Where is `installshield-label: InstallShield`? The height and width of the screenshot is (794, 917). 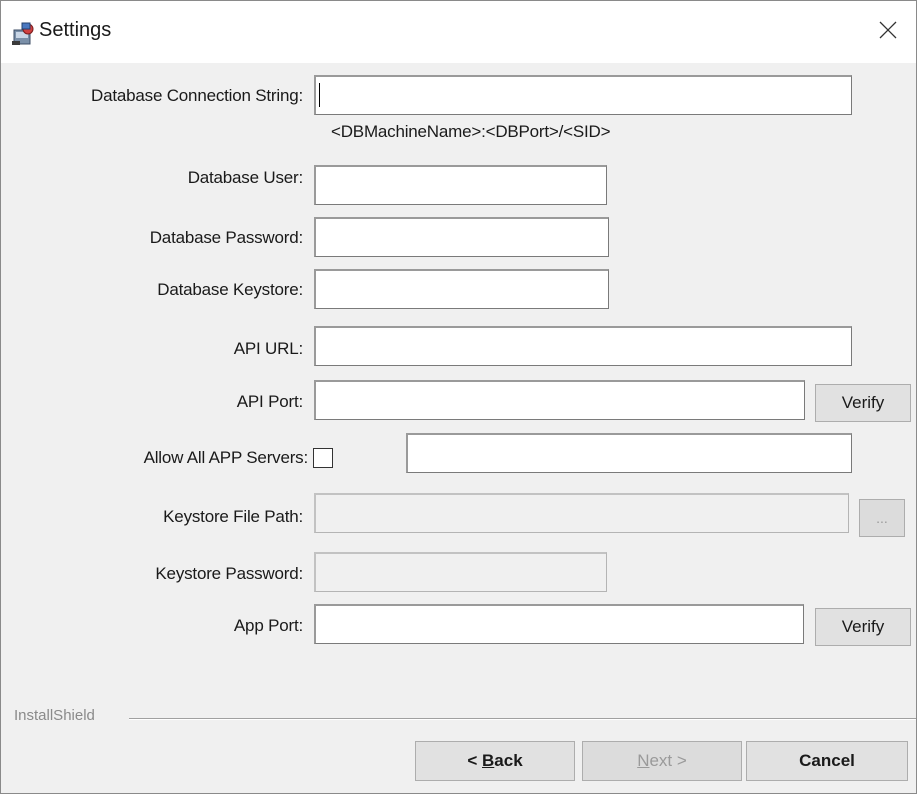 installshield-label: InstallShield is located at coordinates (54, 715).